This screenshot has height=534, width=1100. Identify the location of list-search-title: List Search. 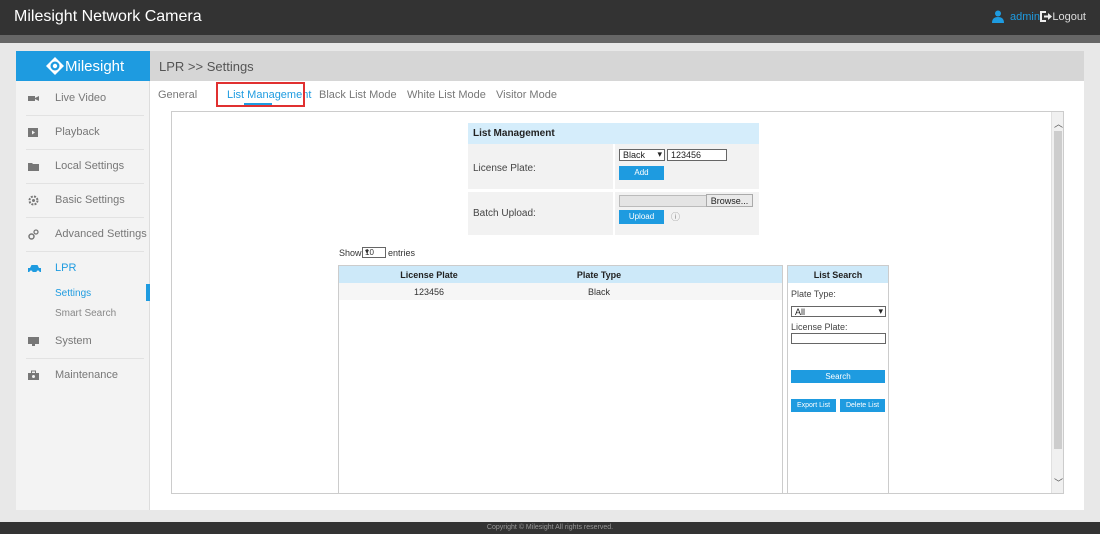
(838, 275).